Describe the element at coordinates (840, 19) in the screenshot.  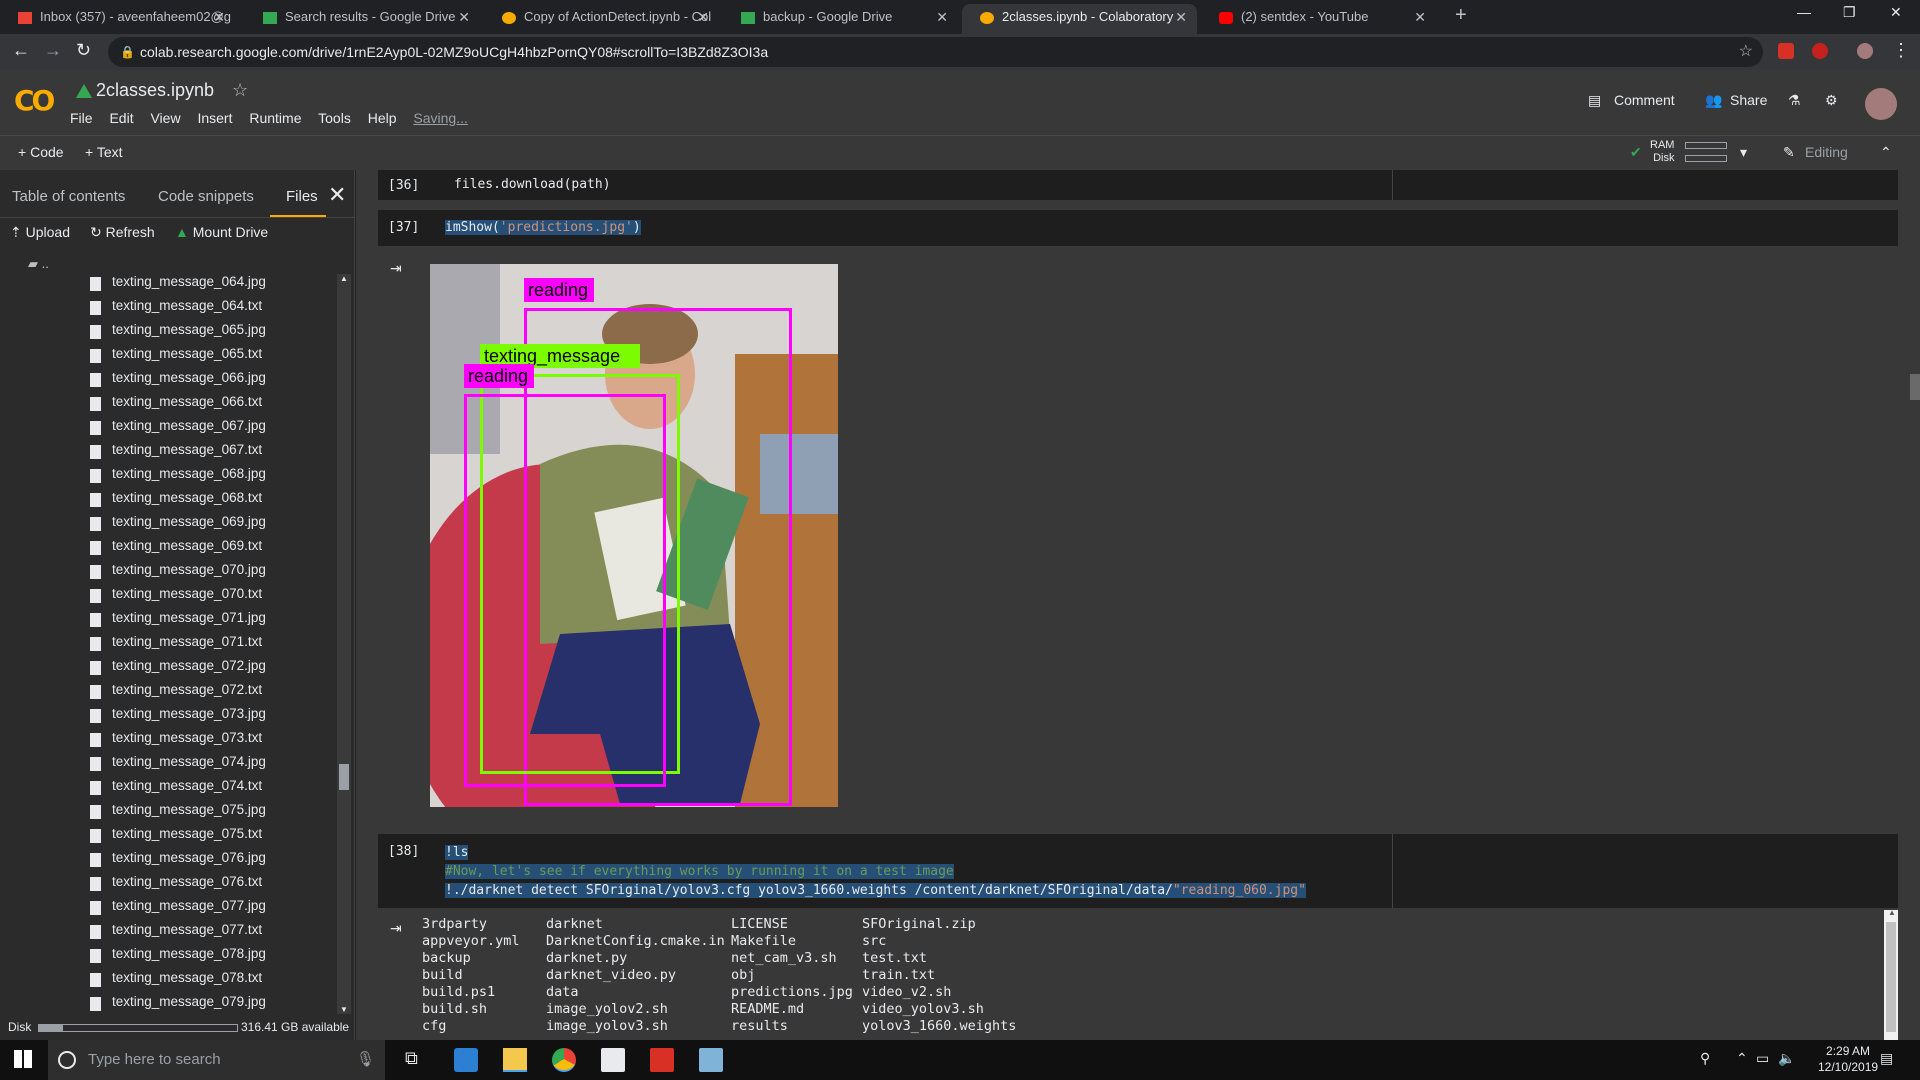
I see `browser-tab-drive-backup: backup - Google Drive ✕` at that location.